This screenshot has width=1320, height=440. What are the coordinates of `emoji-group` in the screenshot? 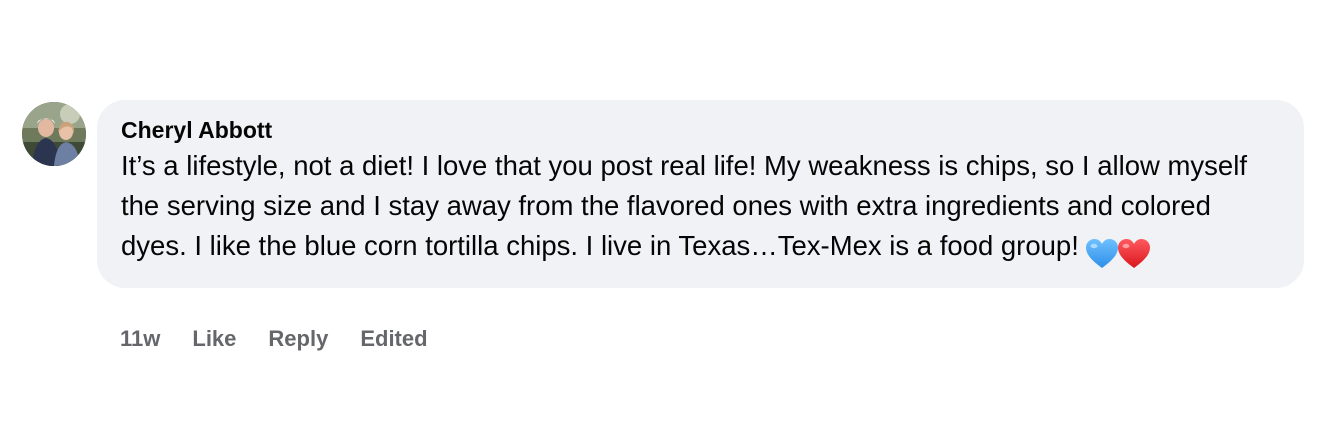 It's located at (1118, 252).